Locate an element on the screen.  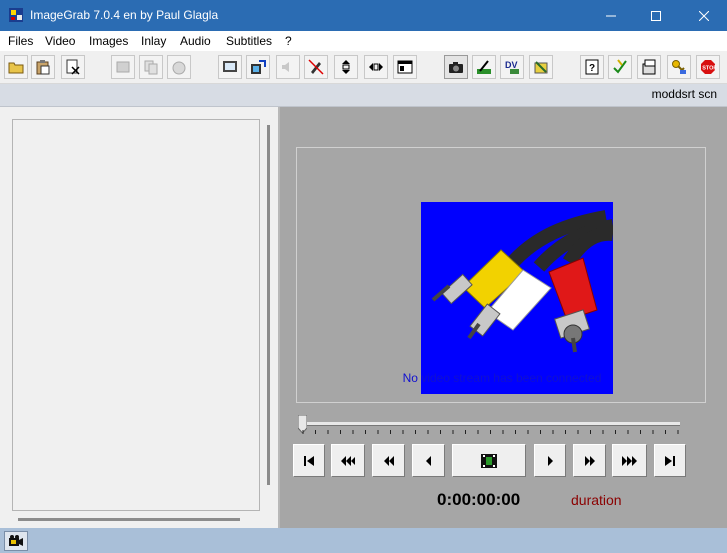
stop-icon: STOP is located at coordinates (708, 67).